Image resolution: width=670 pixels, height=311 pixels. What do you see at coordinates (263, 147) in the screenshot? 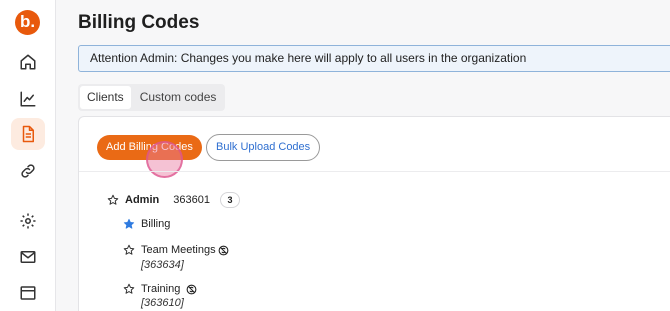
I see `bulk-upload-codes-button: Bulk Upload Codes` at bounding box center [263, 147].